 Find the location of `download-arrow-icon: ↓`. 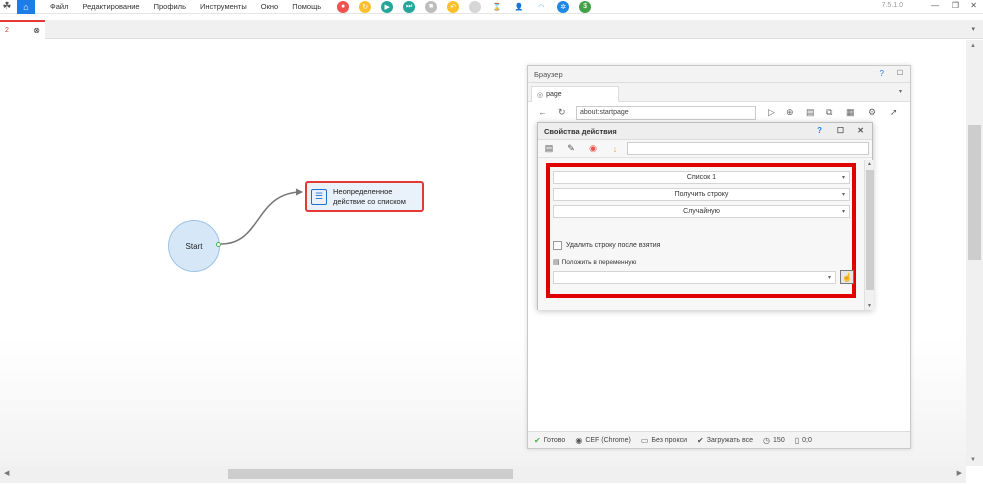

download-arrow-icon: ↓ is located at coordinates (615, 148).